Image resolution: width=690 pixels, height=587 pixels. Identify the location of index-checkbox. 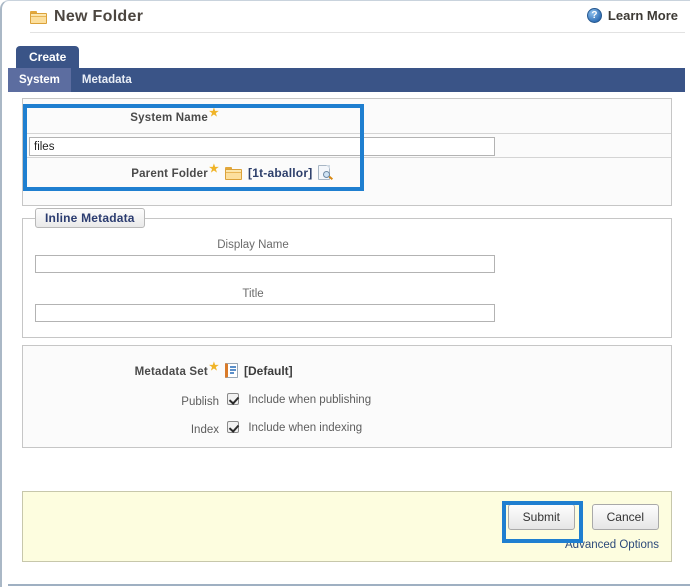
(233, 427).